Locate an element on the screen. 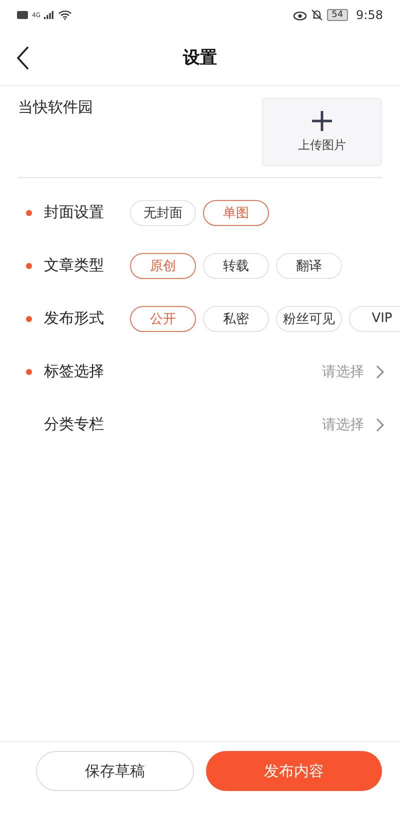 The height and width of the screenshot is (831, 400). option-chip: 私密 is located at coordinates (236, 319).